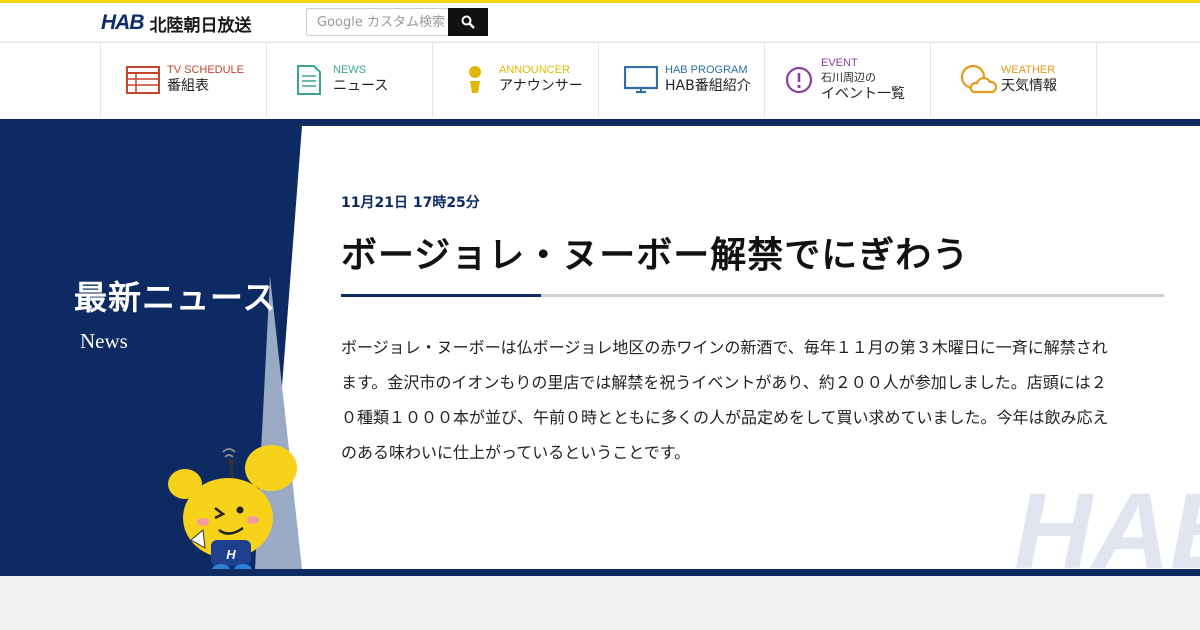  What do you see at coordinates (863, 93) in the screenshot?
I see `nav-ja-label-line2: イベント一覧` at bounding box center [863, 93].